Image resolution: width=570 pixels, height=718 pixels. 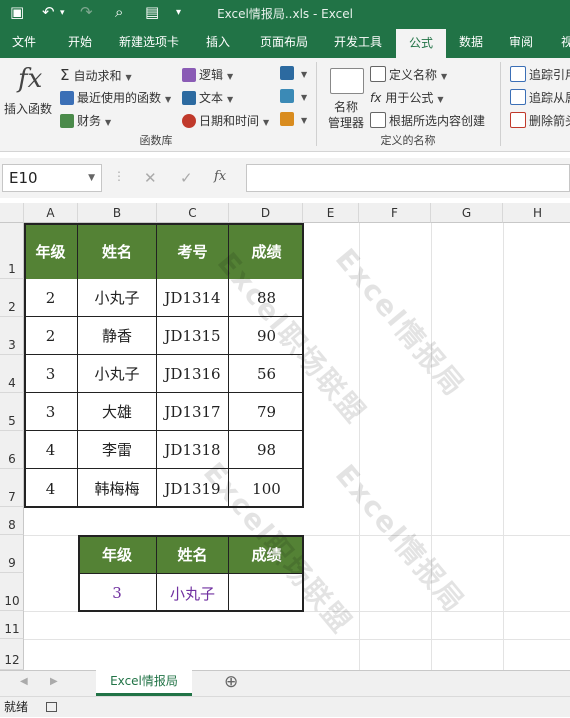 I want to click on table-cell: 静香, so click(x=117, y=336).